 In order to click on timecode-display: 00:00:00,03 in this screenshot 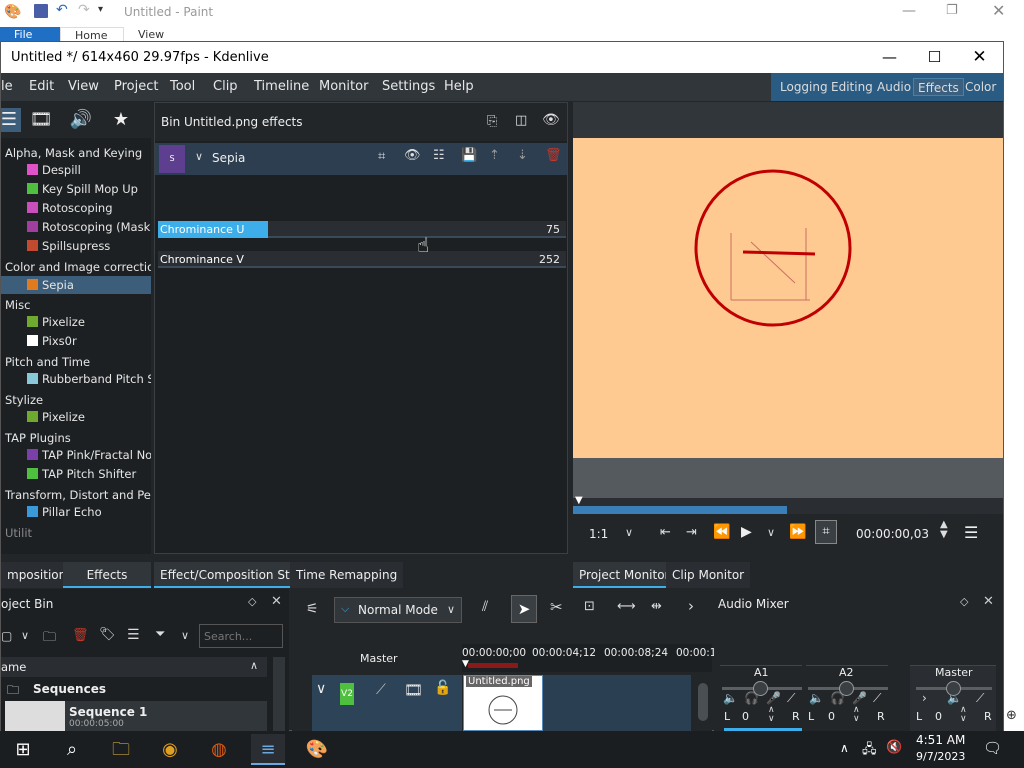, I will do `click(892, 534)`.